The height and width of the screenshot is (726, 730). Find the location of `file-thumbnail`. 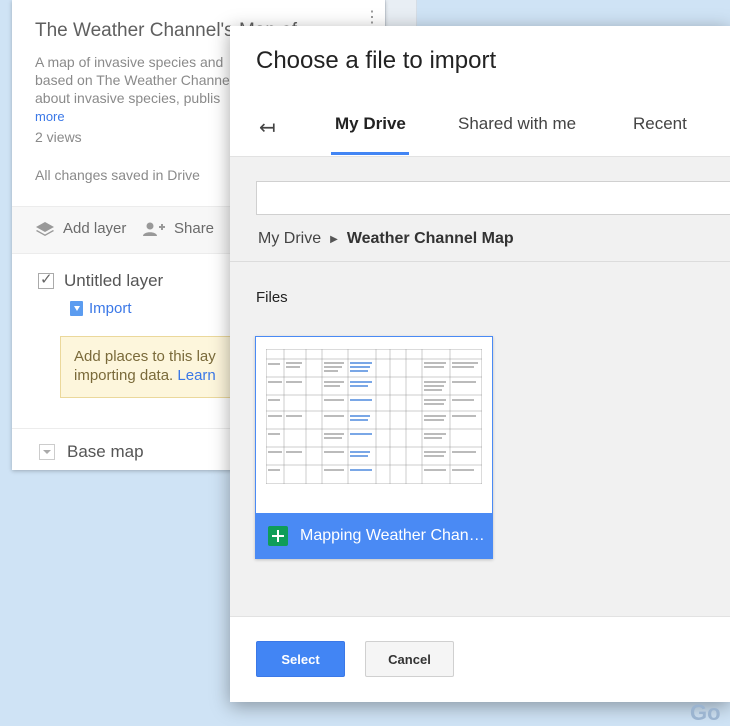

file-thumbnail is located at coordinates (374, 425).